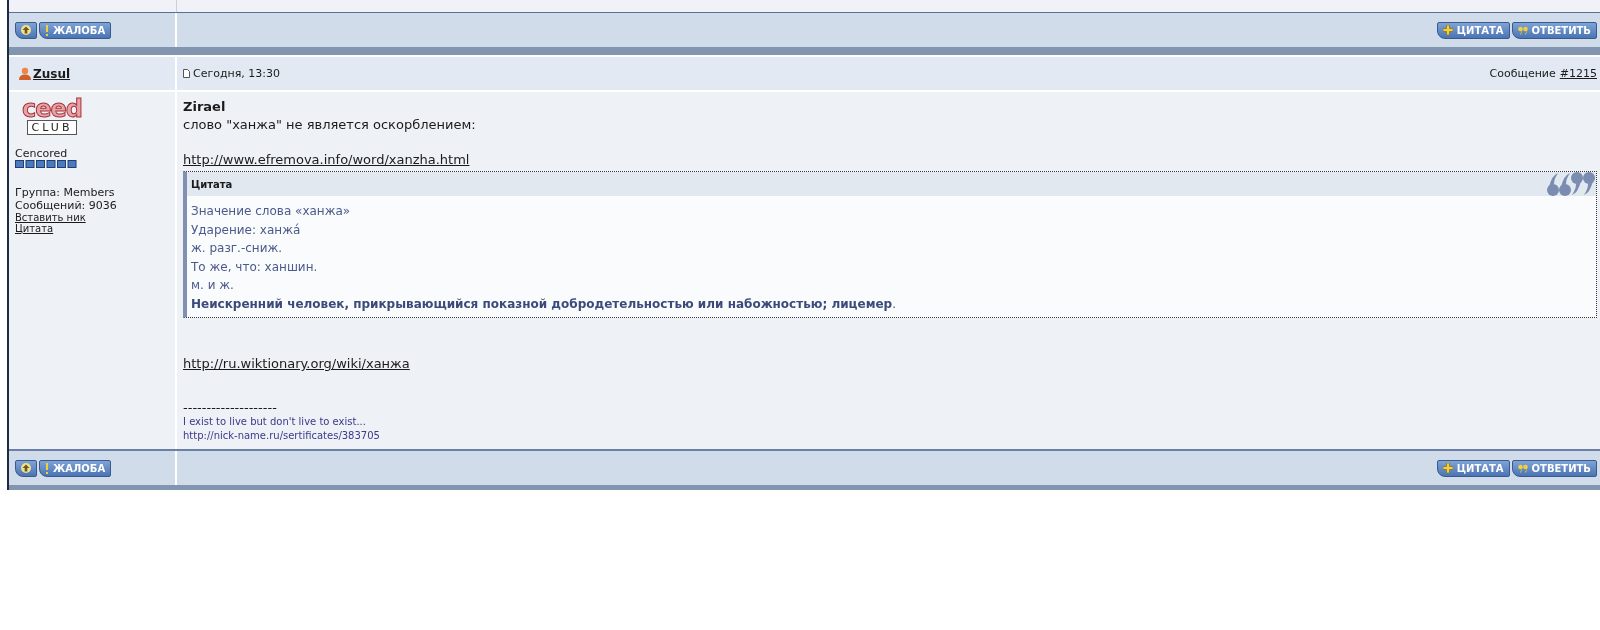 The height and width of the screenshot is (630, 1600). I want to click on wiktionary-link: http://ru.wiktionary.org/wiki/ханжа, so click(296, 363).